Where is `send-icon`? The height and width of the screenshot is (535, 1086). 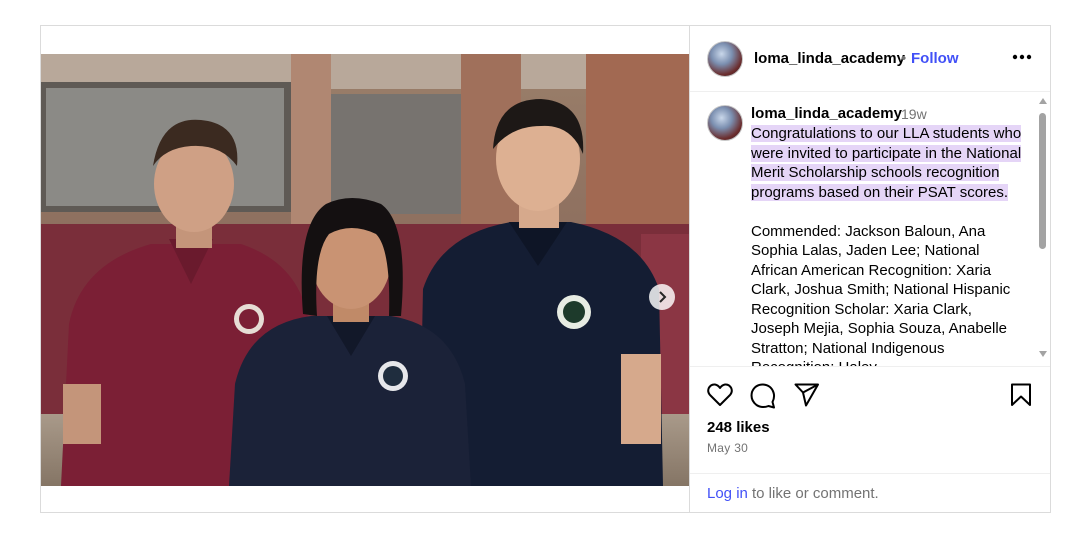 send-icon is located at coordinates (807, 395).